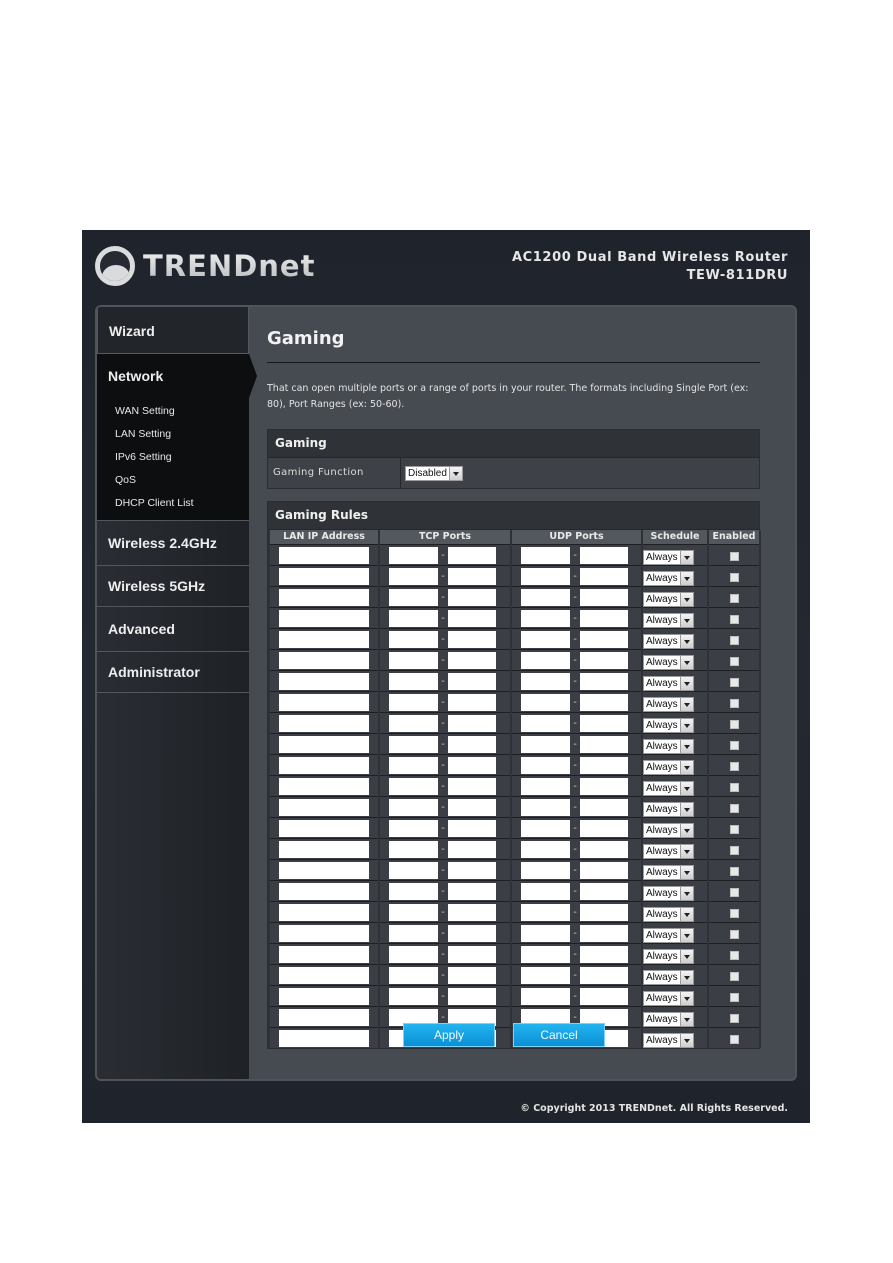  I want to click on cancel-button: Cancel, so click(559, 1035).